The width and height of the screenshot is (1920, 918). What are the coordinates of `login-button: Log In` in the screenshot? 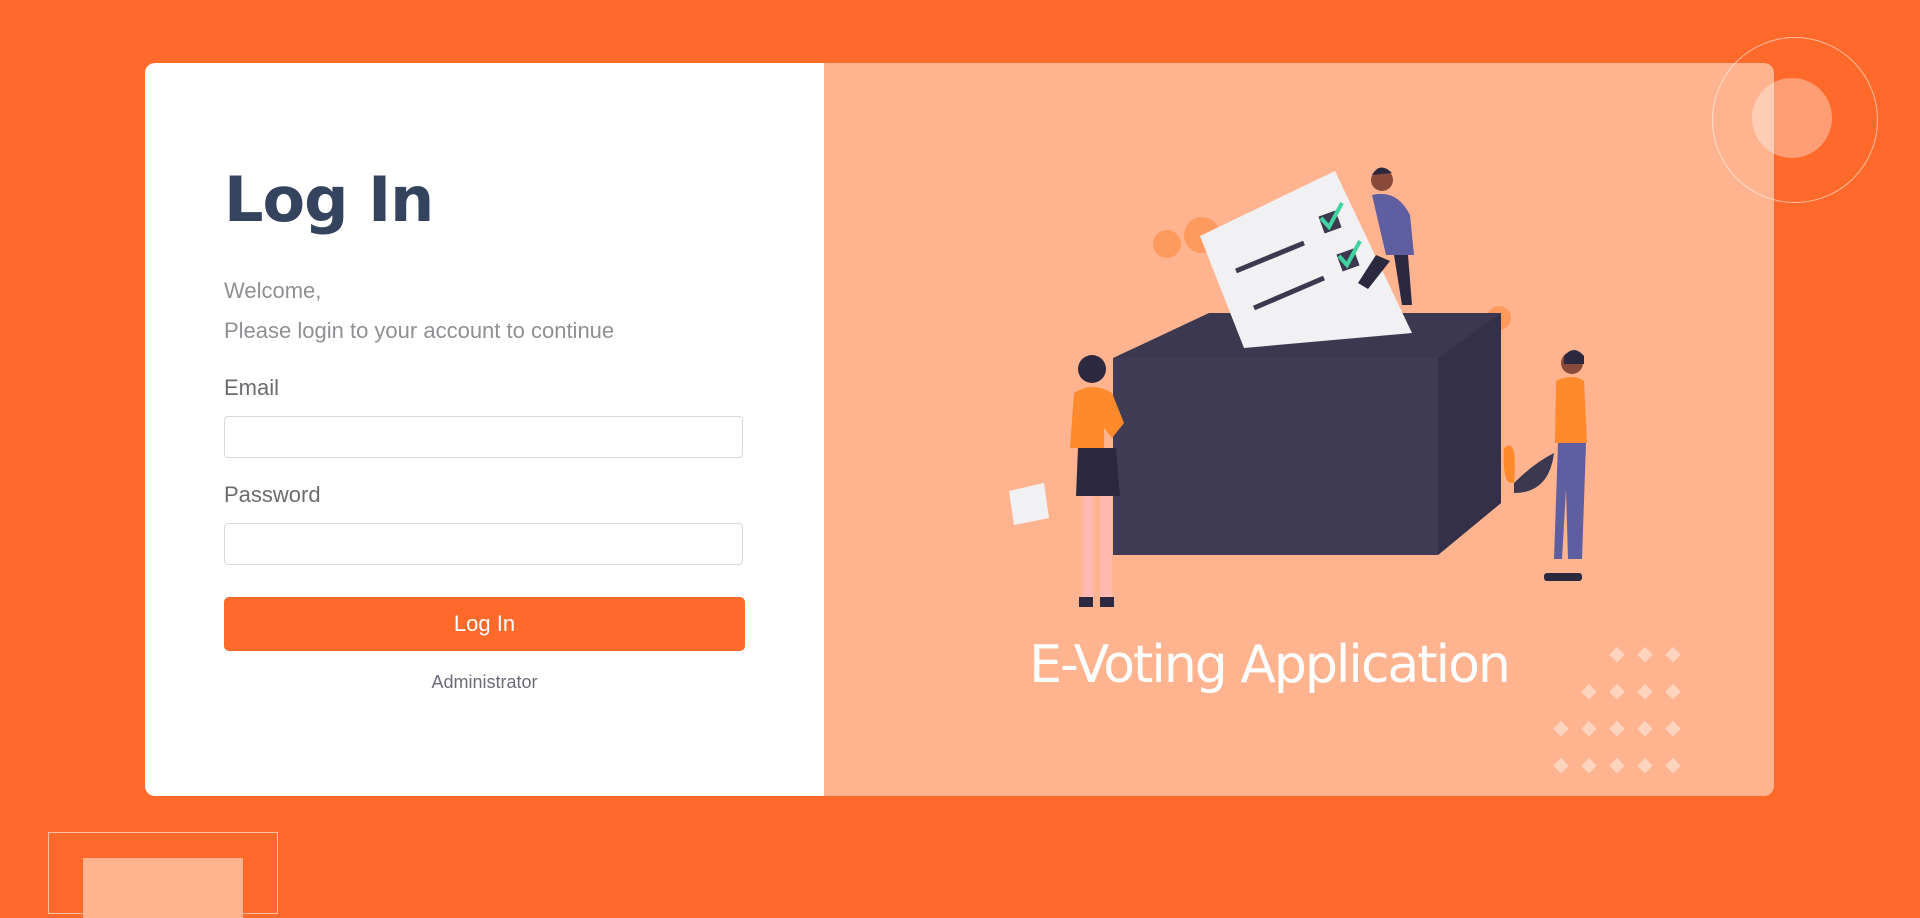 It's located at (484, 624).